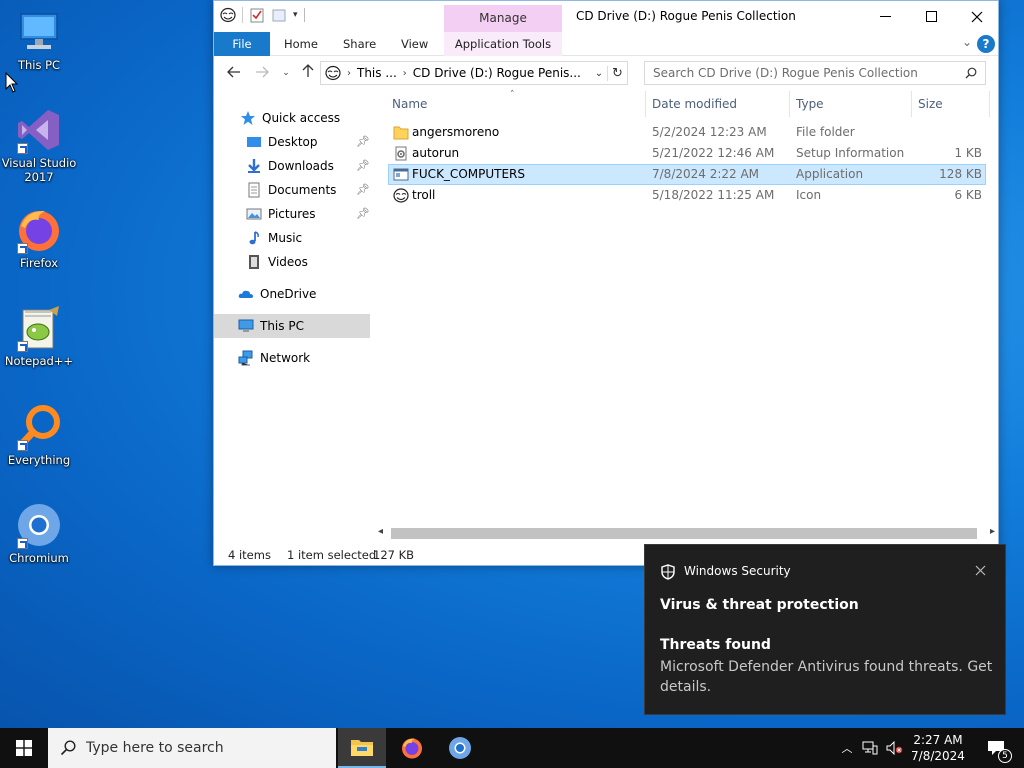 The width and height of the screenshot is (1024, 768). Describe the element at coordinates (517, 103) in the screenshot. I see `column-header-name: Name ˄` at that location.